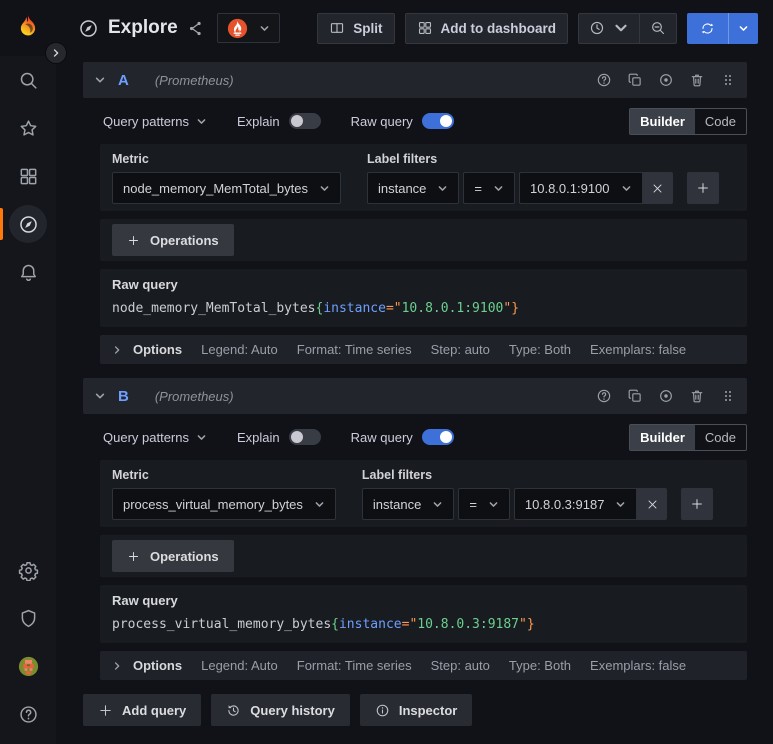  Describe the element at coordinates (233, 710) in the screenshot. I see `history-icon` at that location.